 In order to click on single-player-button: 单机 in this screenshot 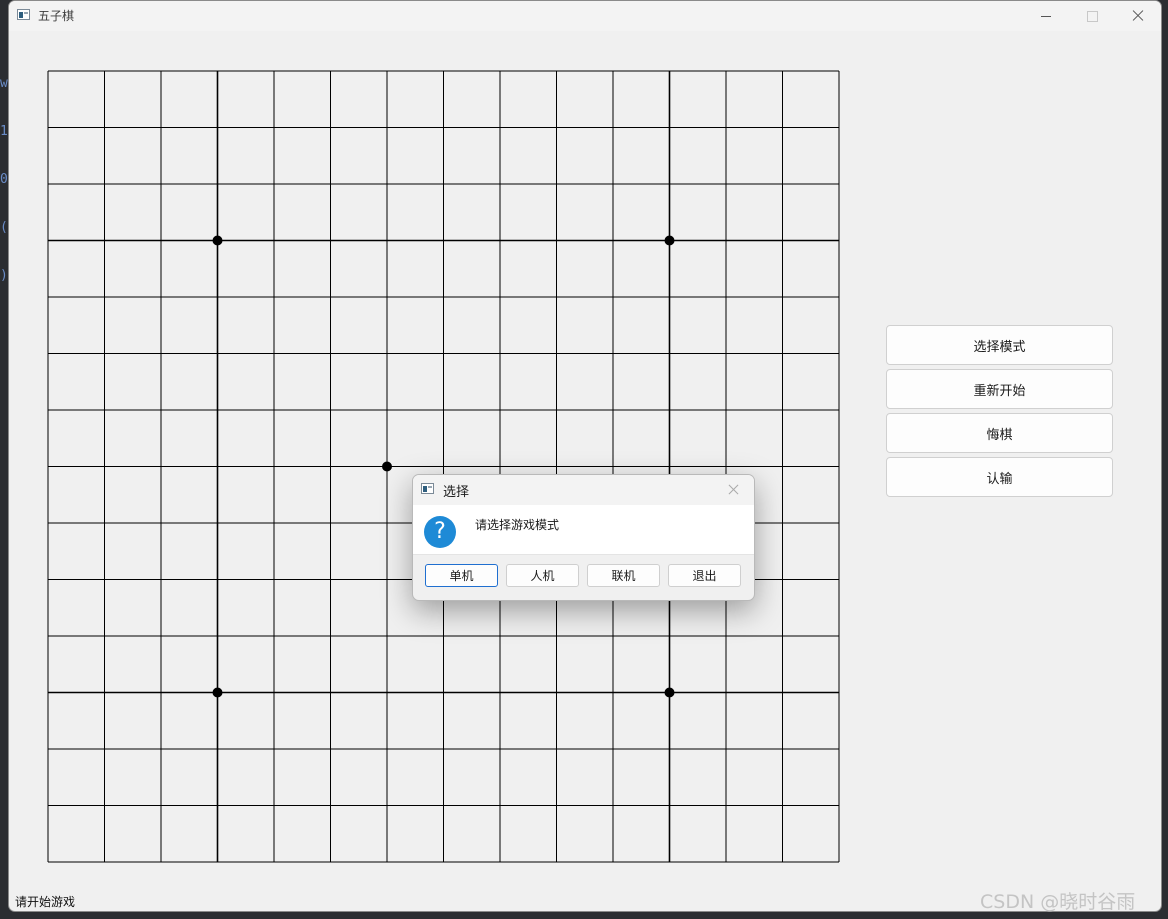, I will do `click(461, 575)`.